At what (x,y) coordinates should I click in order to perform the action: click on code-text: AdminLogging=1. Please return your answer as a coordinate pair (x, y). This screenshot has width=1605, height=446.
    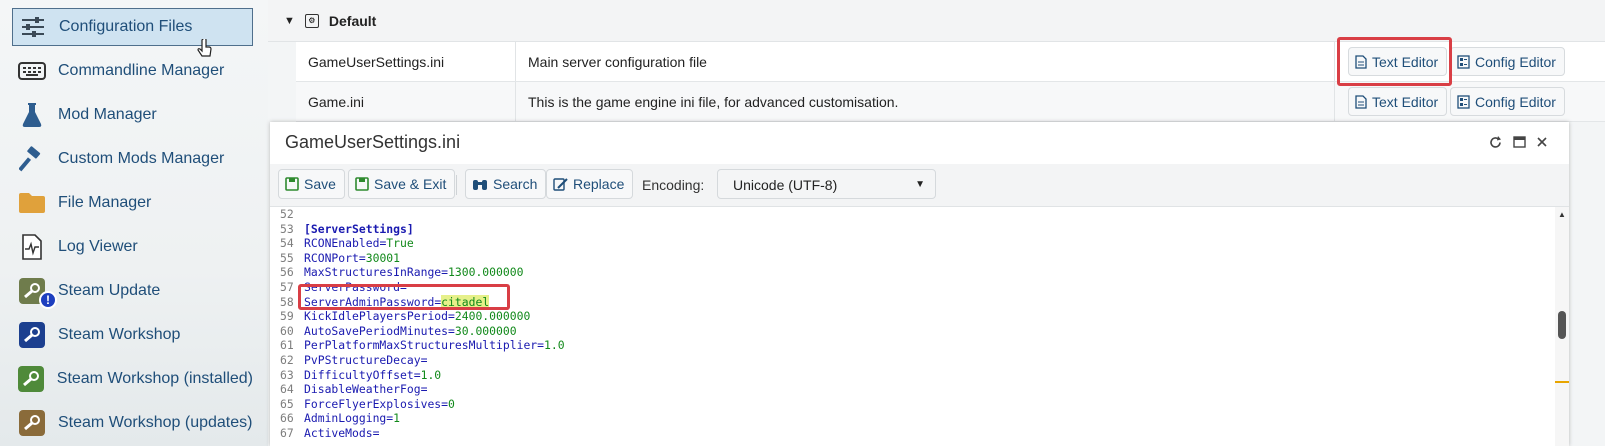
    Looking at the image, I should click on (352, 418).